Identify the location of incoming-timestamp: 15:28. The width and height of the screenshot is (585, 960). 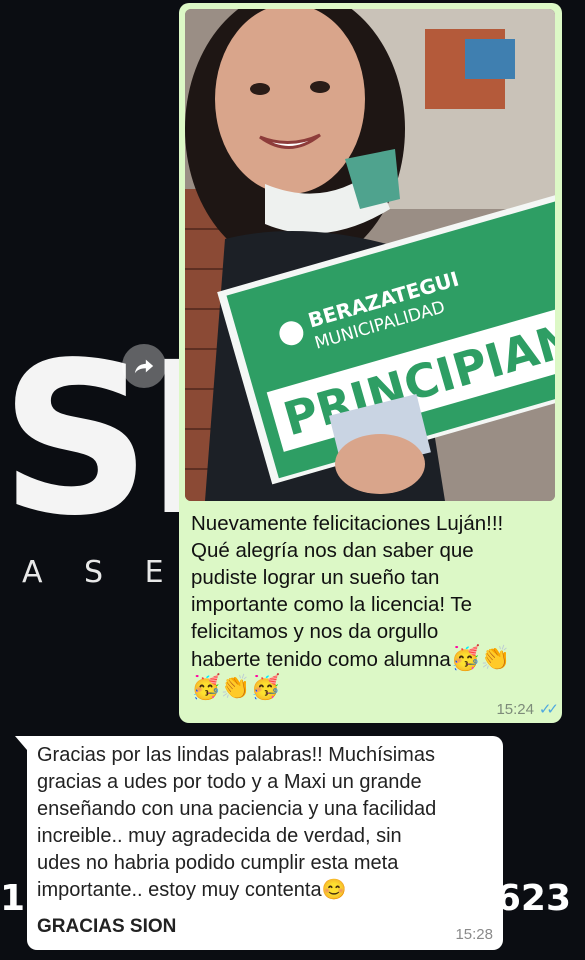
(474, 934).